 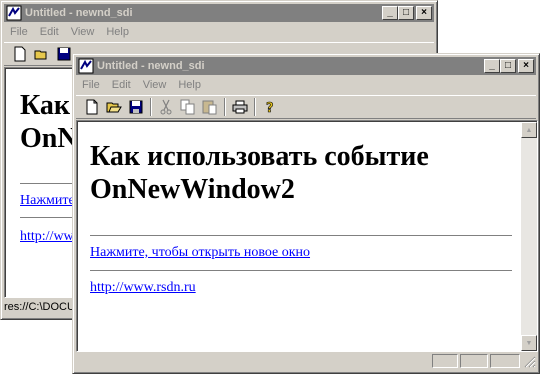 What do you see at coordinates (47, 201) in the screenshot?
I see `back-open-window-link: Нажмите` at bounding box center [47, 201].